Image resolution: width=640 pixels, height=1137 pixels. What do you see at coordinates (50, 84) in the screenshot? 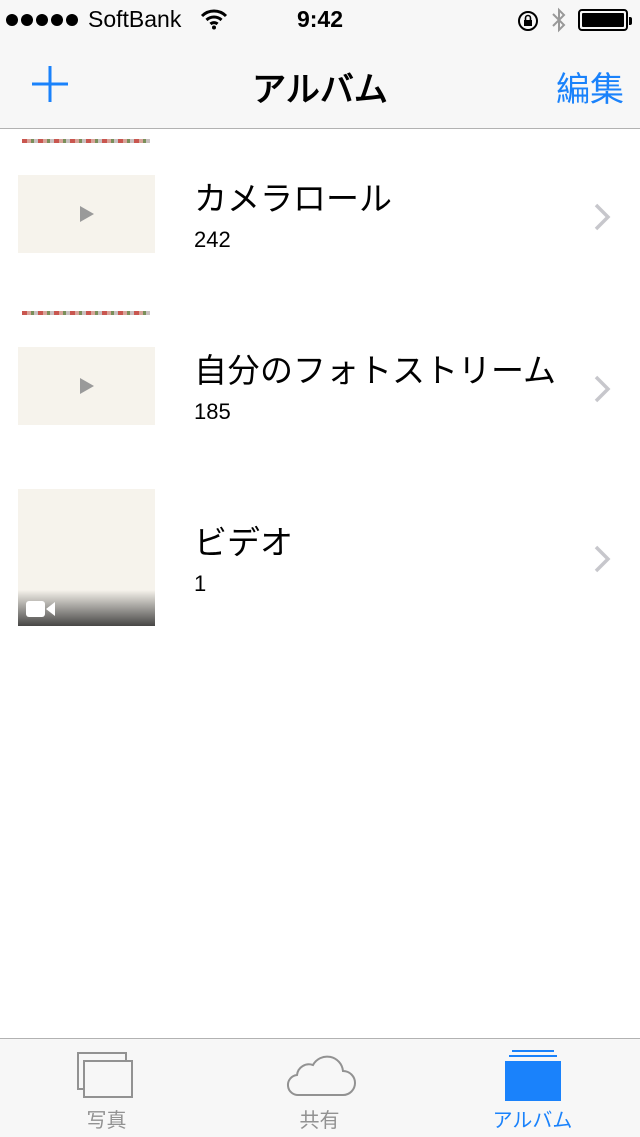
I see `plus-icon` at bounding box center [50, 84].